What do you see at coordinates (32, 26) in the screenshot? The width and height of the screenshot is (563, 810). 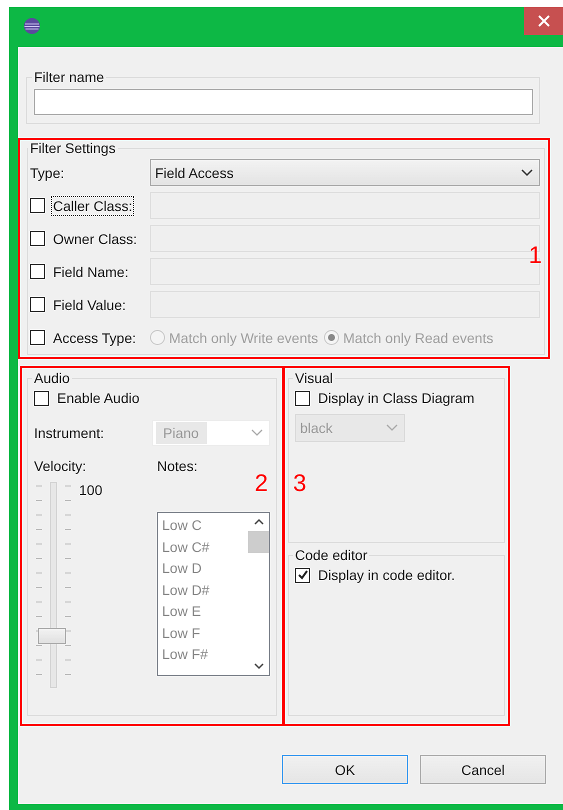 I see `sphere-icon` at bounding box center [32, 26].